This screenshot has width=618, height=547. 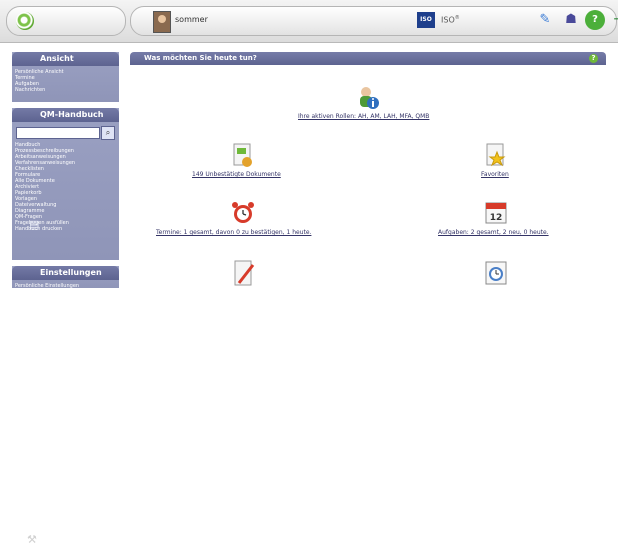 I want to click on sidebar-item-nachrichten: Nachrichten, so click(x=65, y=90).